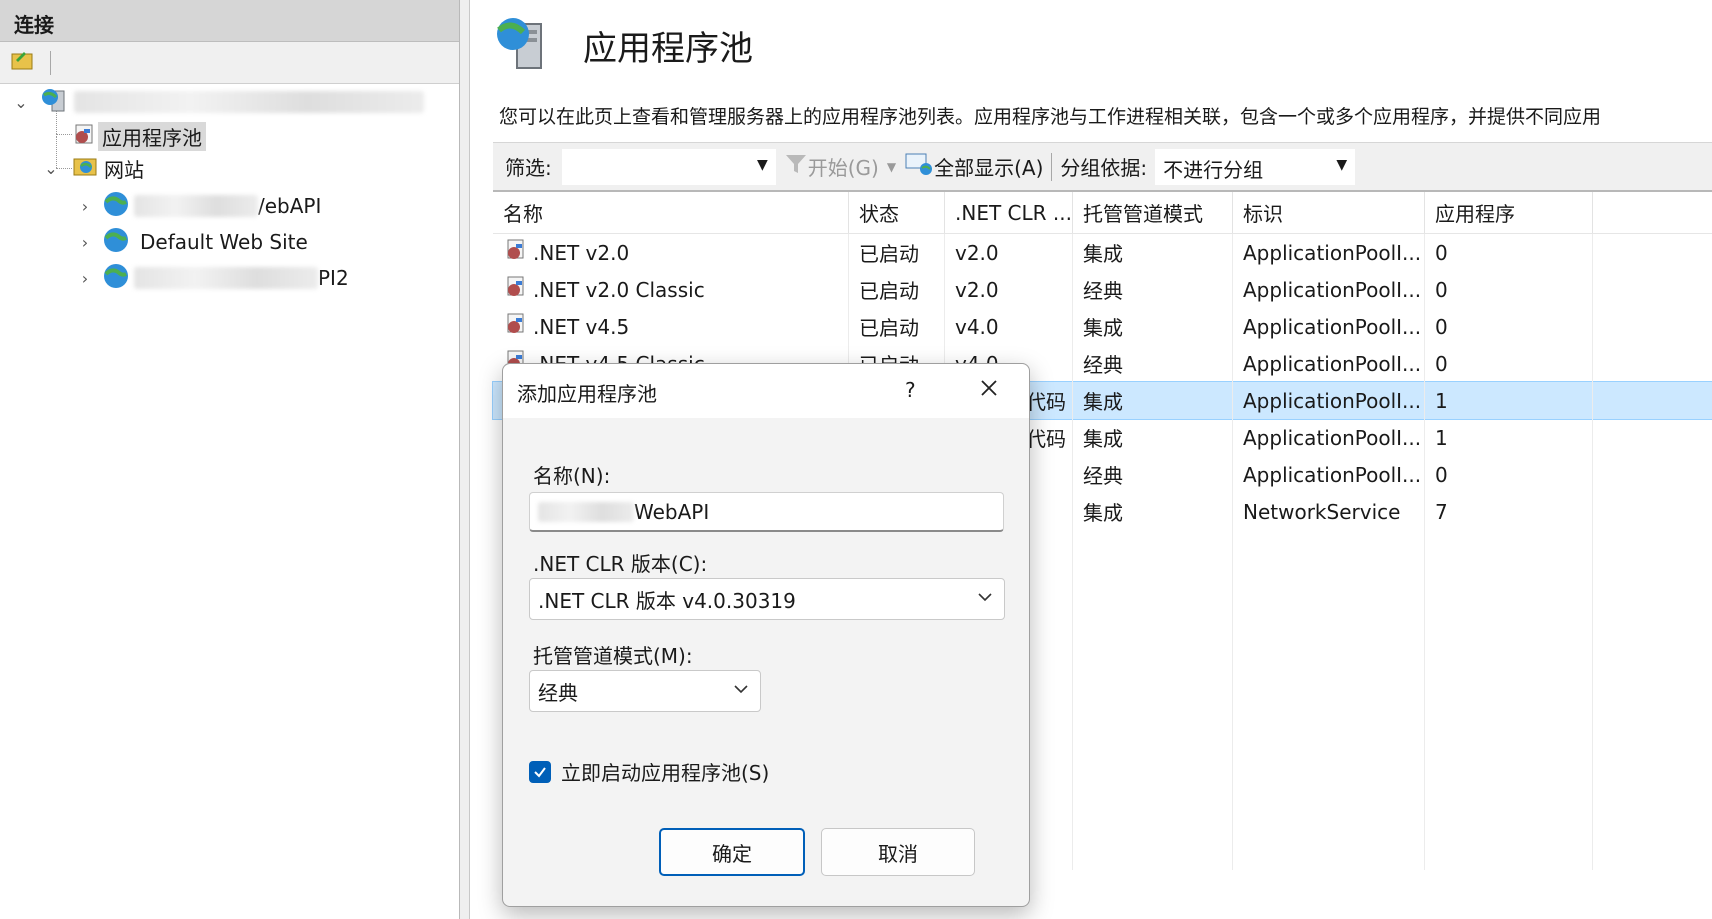  I want to click on tree-item-default-web-site: › Default Web Site, so click(194, 242).